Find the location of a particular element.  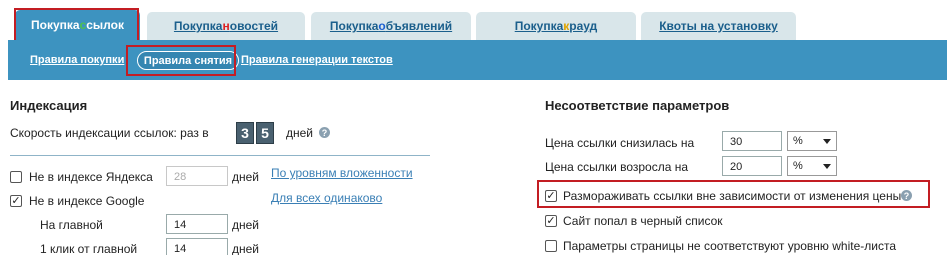

price-up-label: Цена ссылки возросла на is located at coordinates (617, 167).